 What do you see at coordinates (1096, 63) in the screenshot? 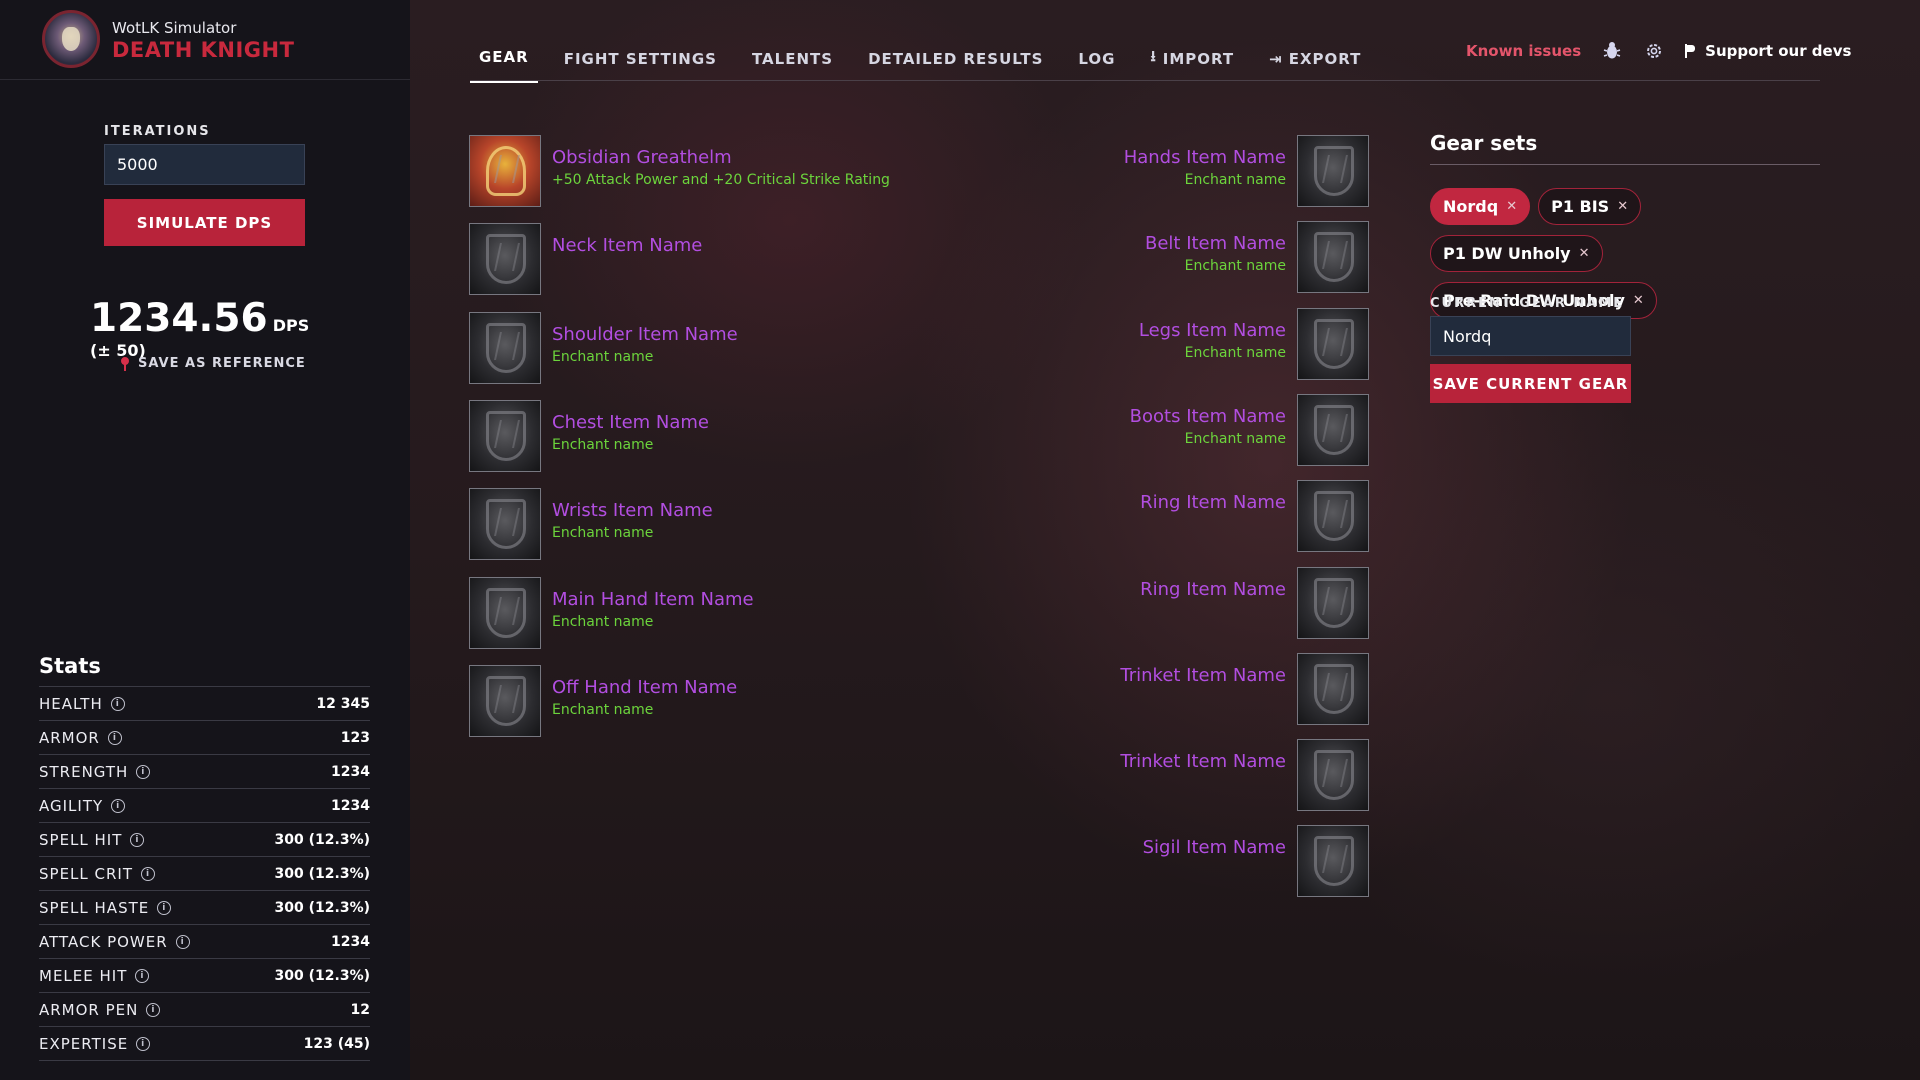
I see `tab-log: LOG` at bounding box center [1096, 63].